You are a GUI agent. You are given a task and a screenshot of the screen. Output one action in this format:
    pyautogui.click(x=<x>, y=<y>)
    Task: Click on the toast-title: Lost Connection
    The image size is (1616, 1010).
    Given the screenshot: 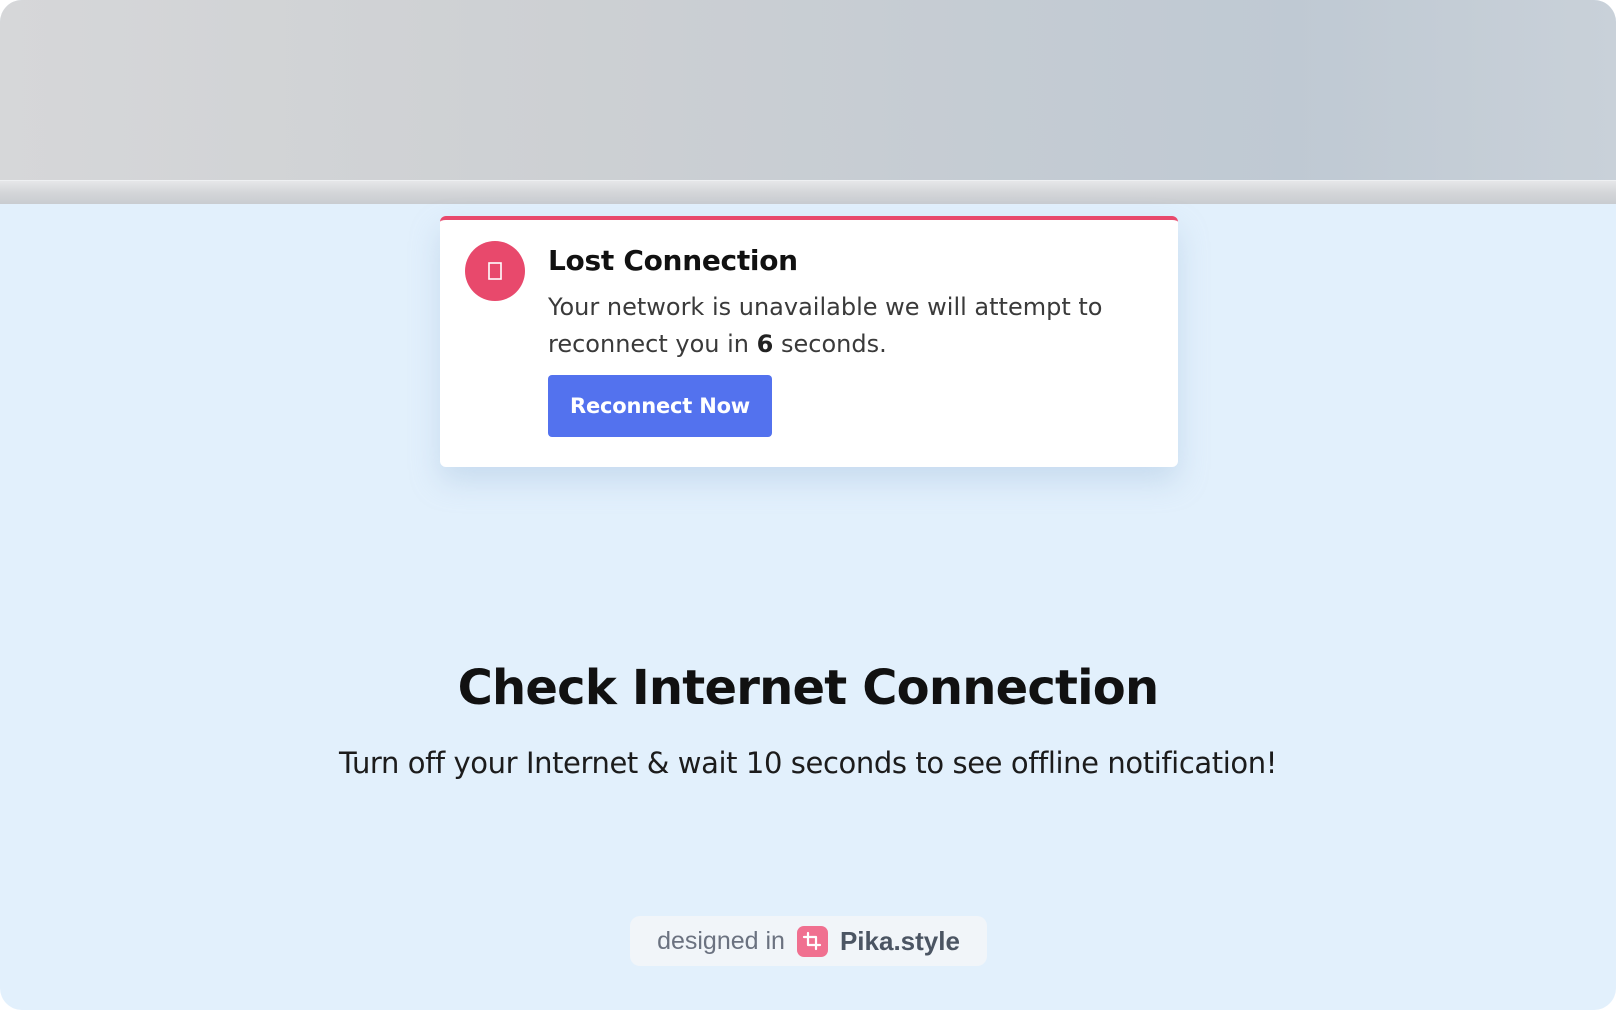 What is the action you would take?
    pyautogui.click(x=673, y=260)
    